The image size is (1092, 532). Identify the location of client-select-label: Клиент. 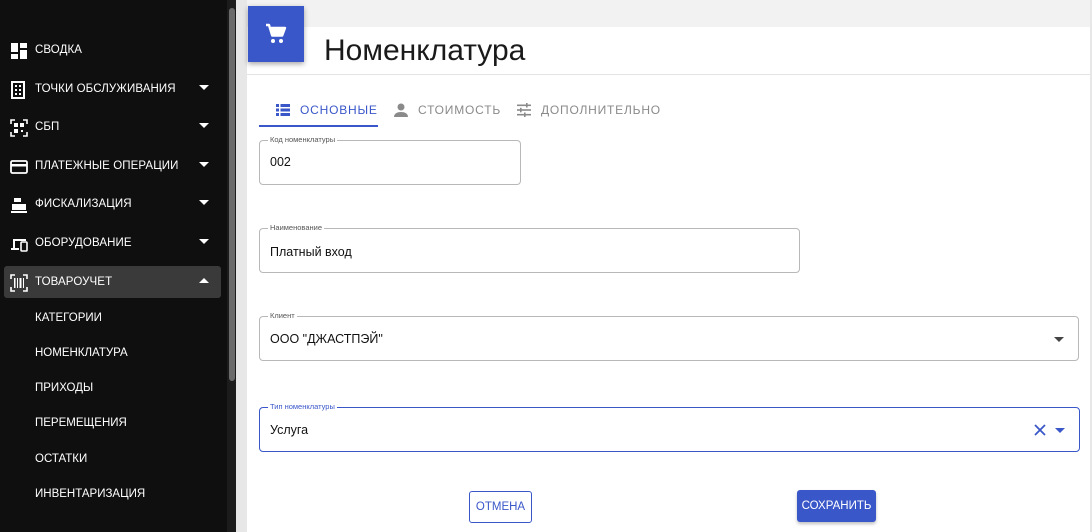
(282, 316).